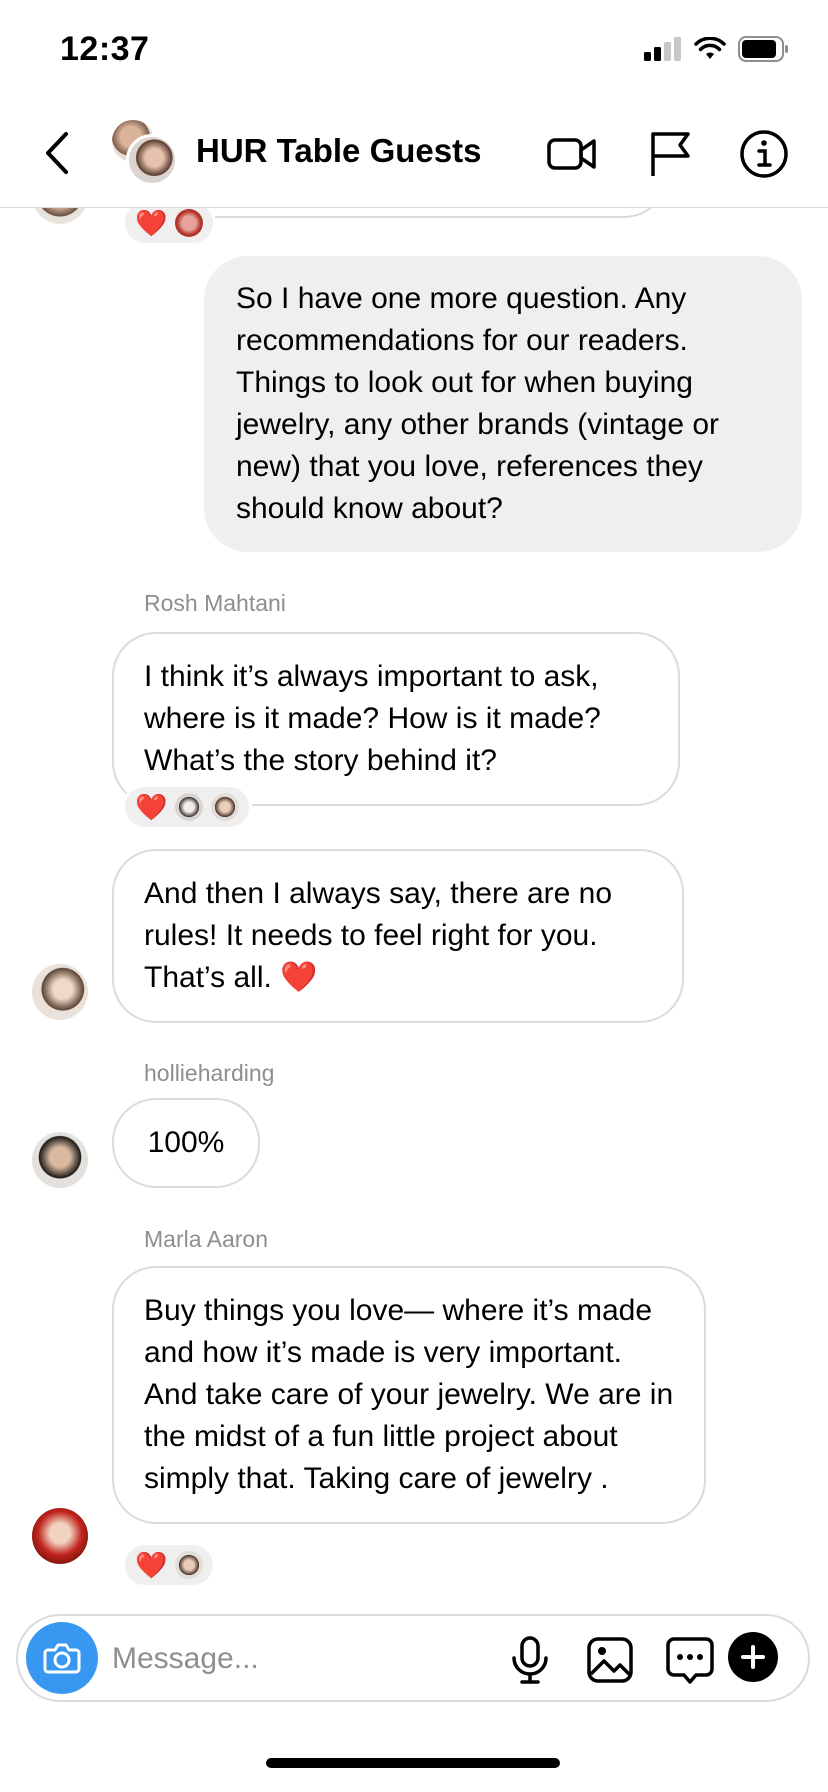 The image size is (828, 1792). Describe the element at coordinates (710, 48) in the screenshot. I see `wifi-icon` at that location.